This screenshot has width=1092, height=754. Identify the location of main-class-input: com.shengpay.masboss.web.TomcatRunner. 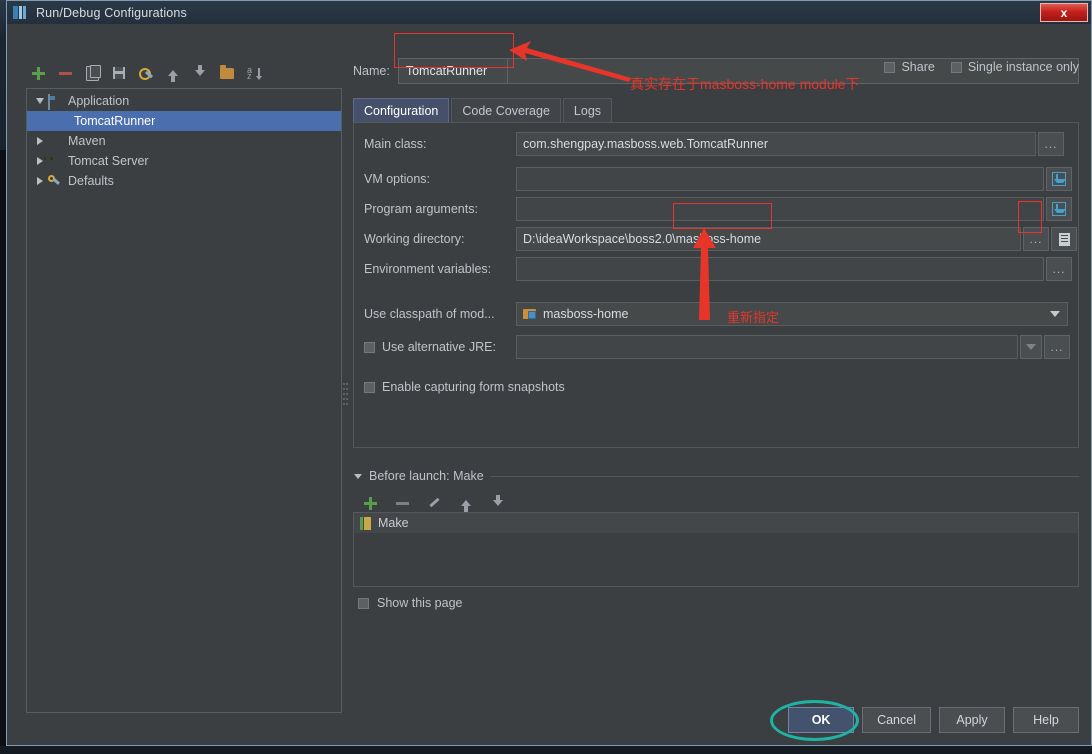
(776, 144).